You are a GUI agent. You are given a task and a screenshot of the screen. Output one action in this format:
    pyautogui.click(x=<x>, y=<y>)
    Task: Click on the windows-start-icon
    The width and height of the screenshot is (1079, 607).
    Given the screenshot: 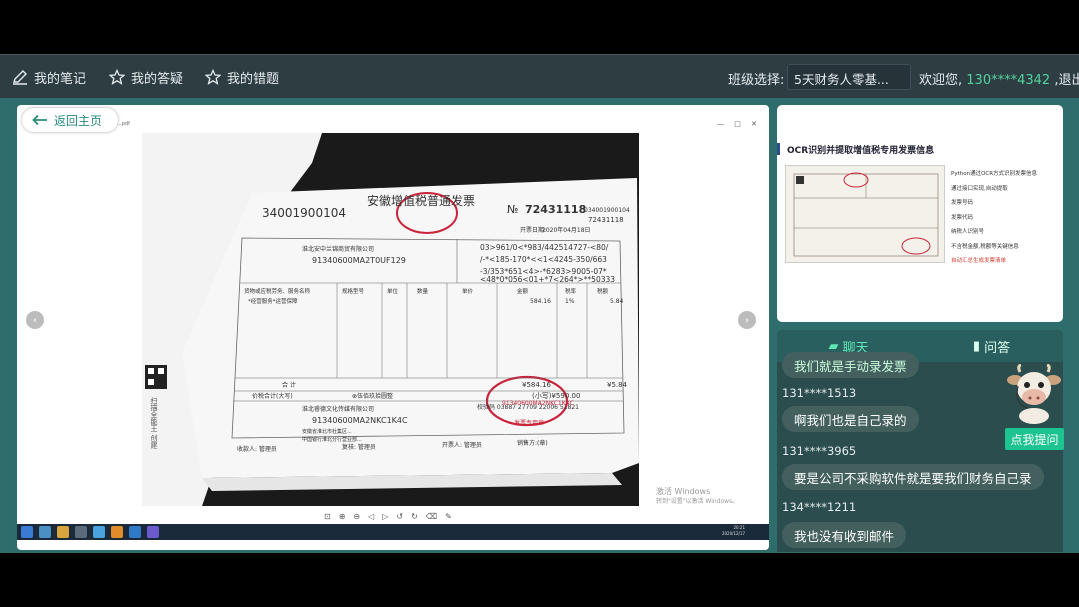 What is the action you would take?
    pyautogui.click(x=27, y=532)
    